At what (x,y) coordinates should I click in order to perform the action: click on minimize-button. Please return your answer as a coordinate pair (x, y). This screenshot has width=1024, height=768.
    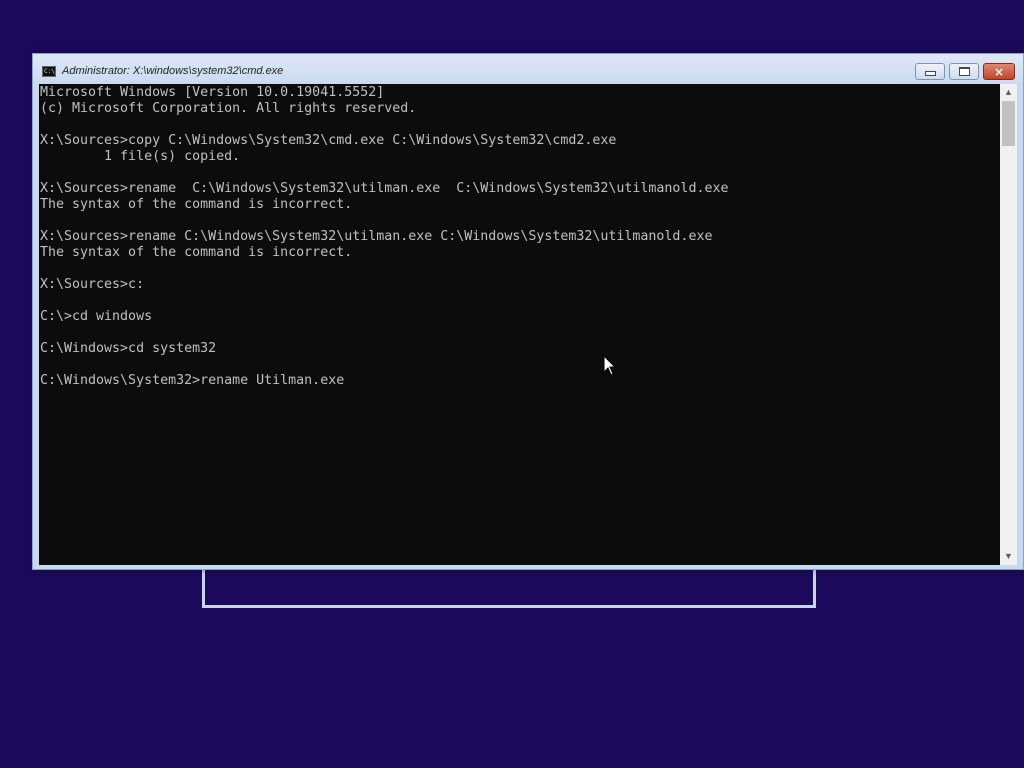
    Looking at the image, I should click on (930, 71).